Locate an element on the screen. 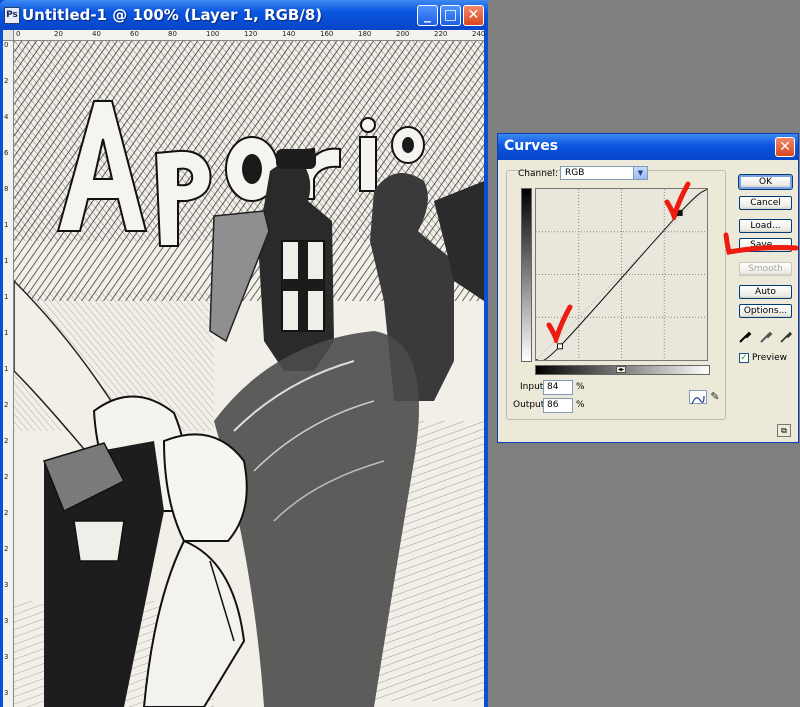 This screenshot has width=800, height=707. ruler-label: 8 is located at coordinates (6, 189).